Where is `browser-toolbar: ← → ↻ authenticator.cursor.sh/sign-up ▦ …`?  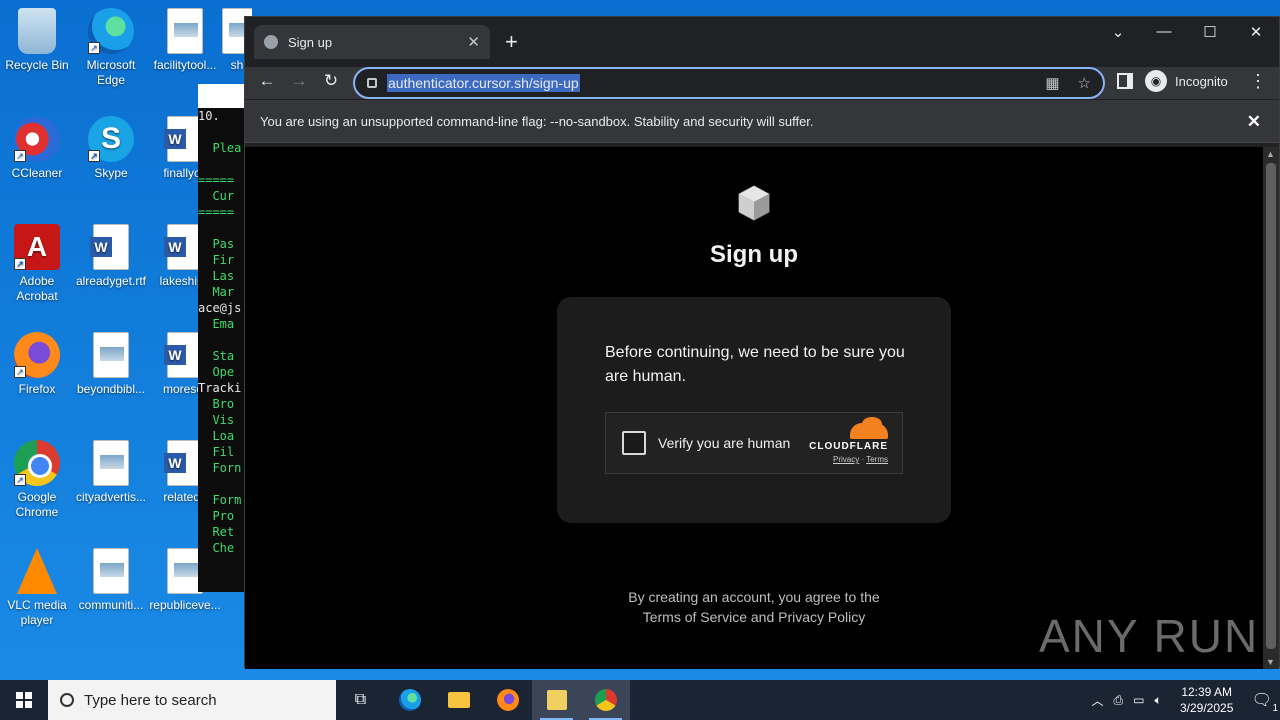
browser-toolbar: ← → ↻ authenticator.cursor.sh/sign-up ▦ … is located at coordinates (762, 83).